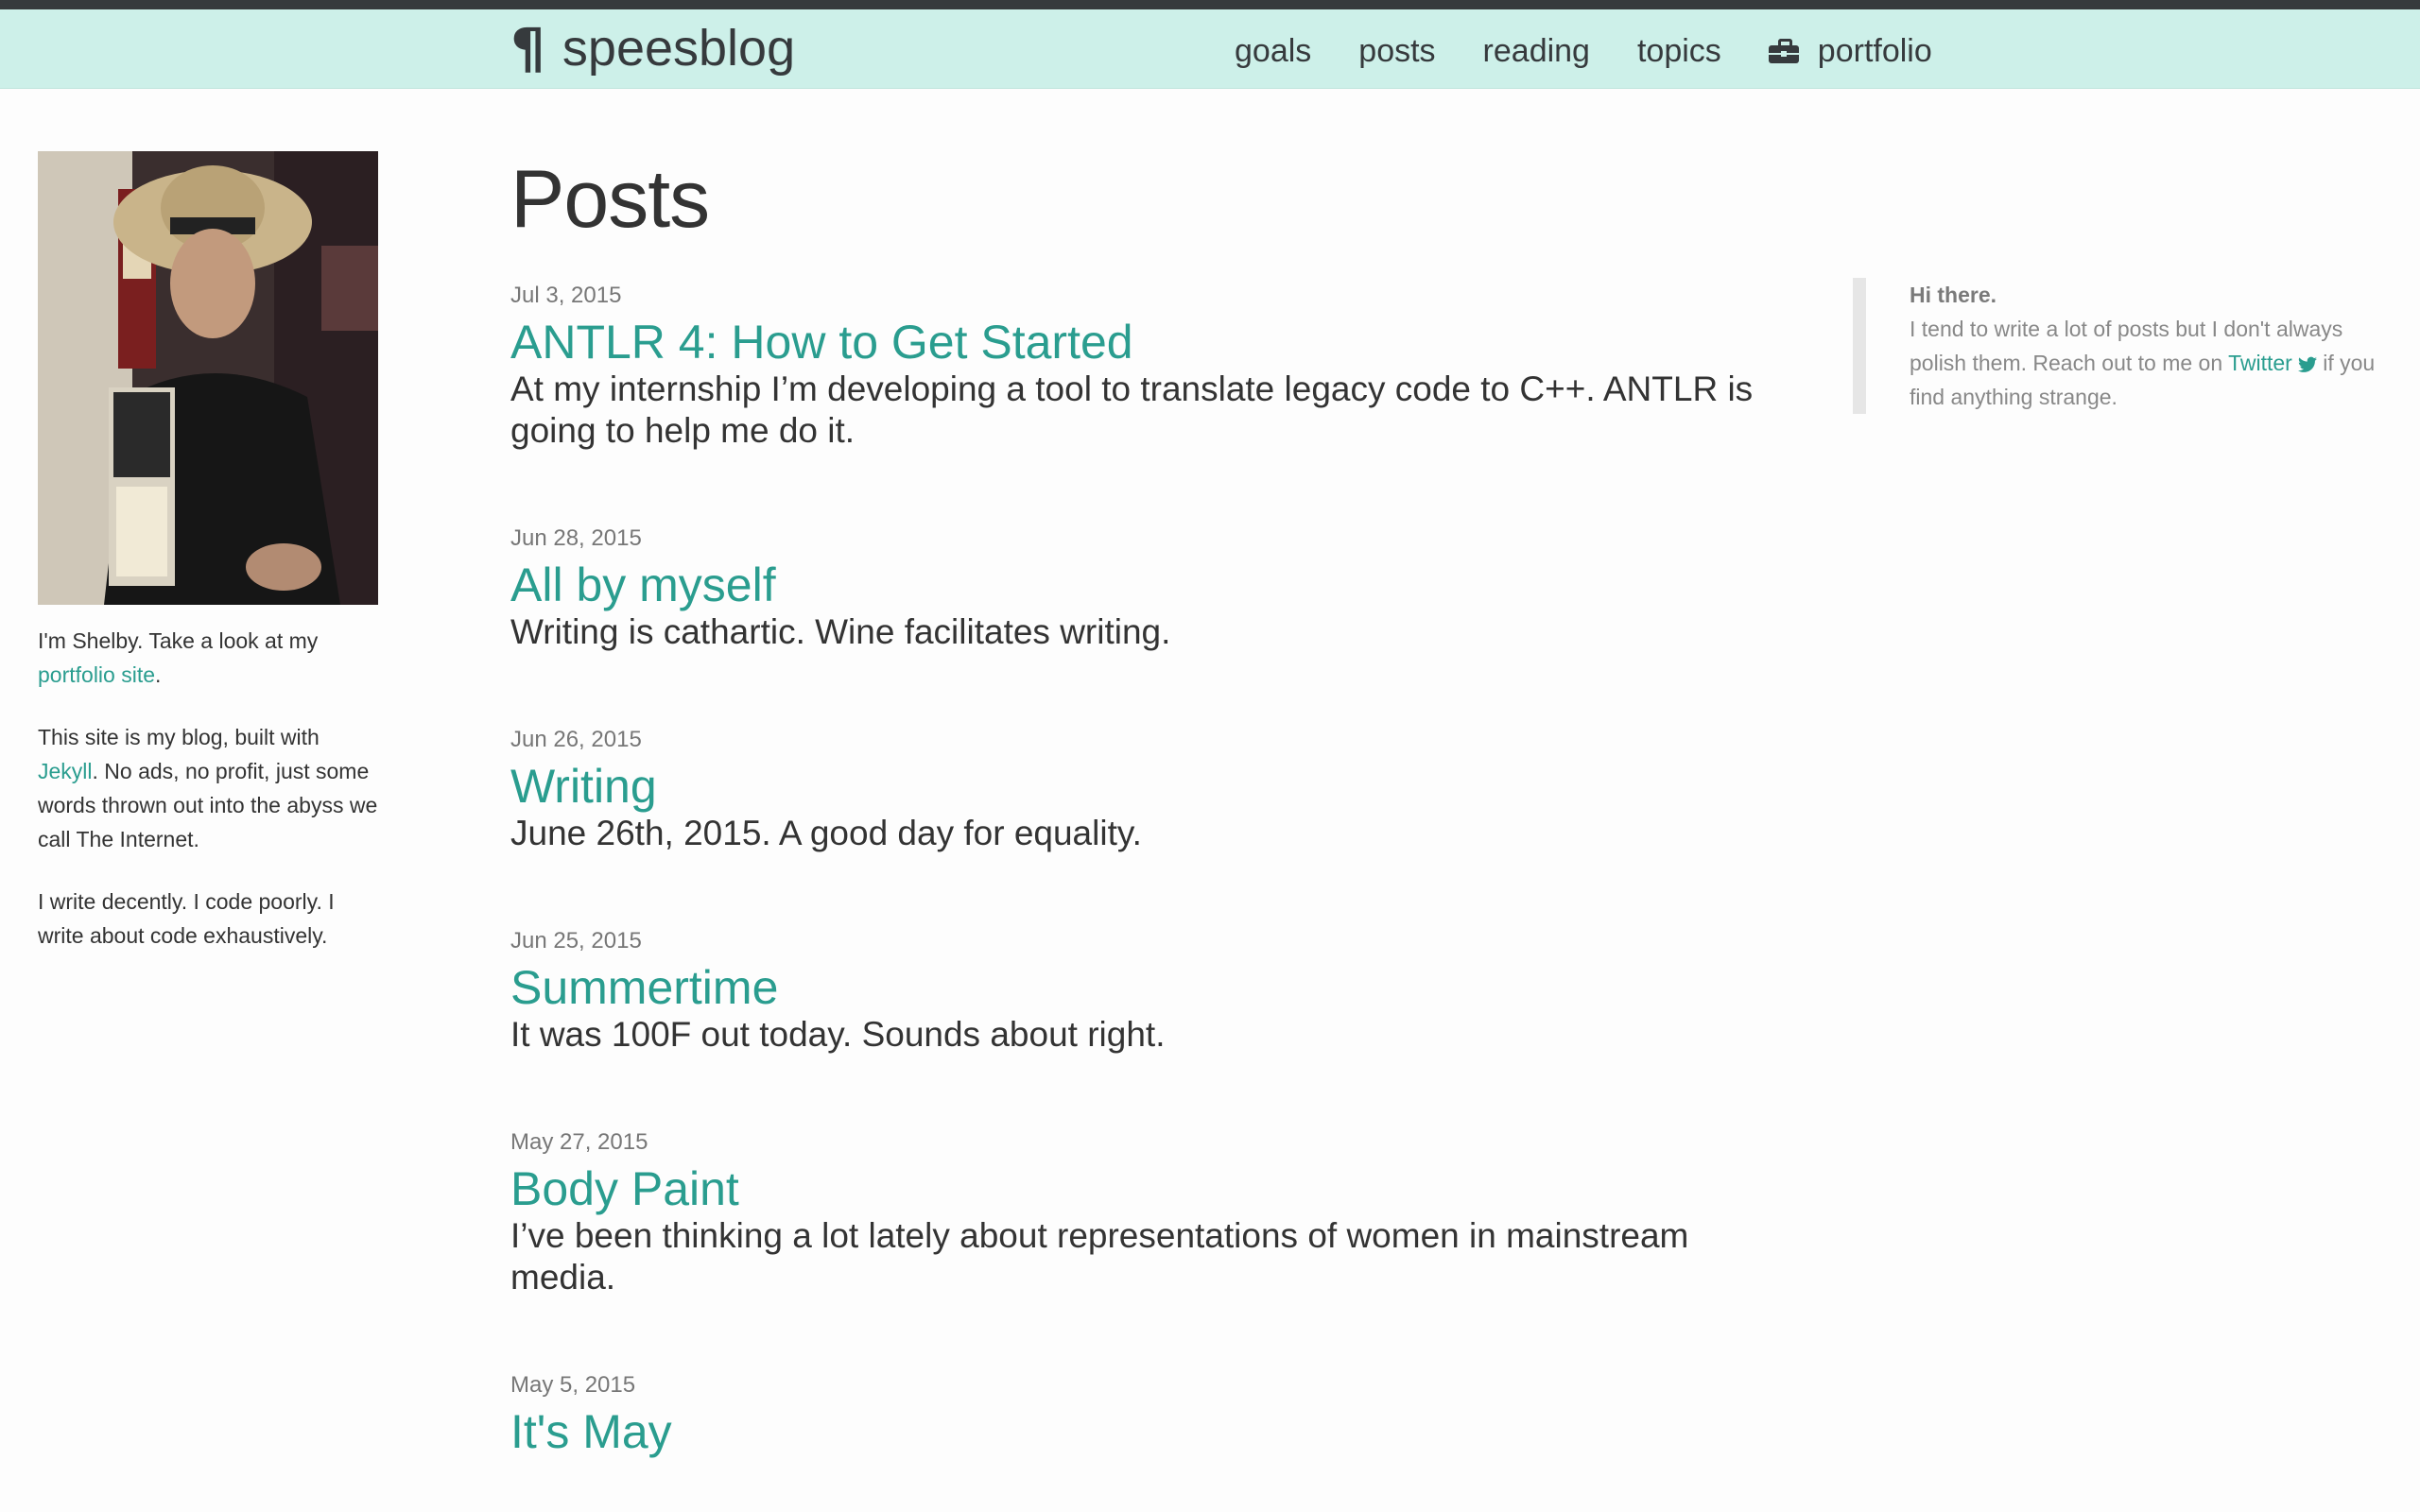 The width and height of the screenshot is (2420, 1512). I want to click on post-item: May 5, 2015 It's May, so click(1153, 1416).